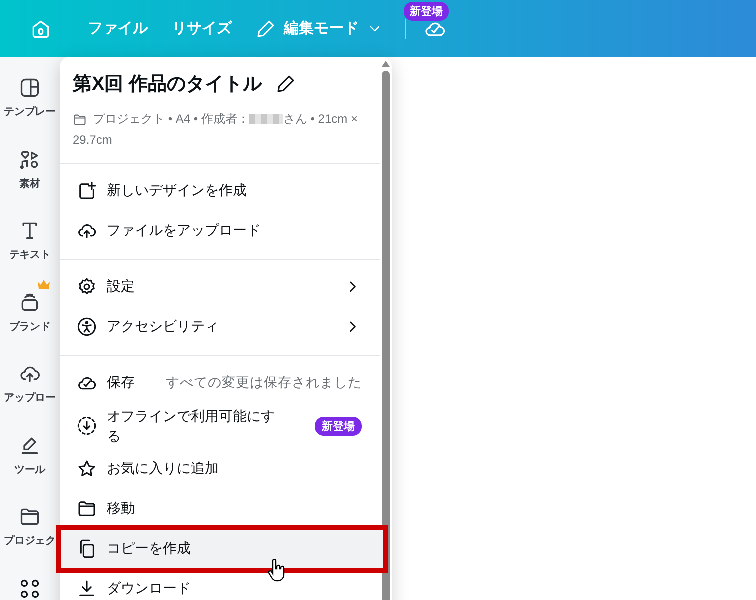 This screenshot has height=600, width=756. I want to click on download-icon, so click(87, 589).